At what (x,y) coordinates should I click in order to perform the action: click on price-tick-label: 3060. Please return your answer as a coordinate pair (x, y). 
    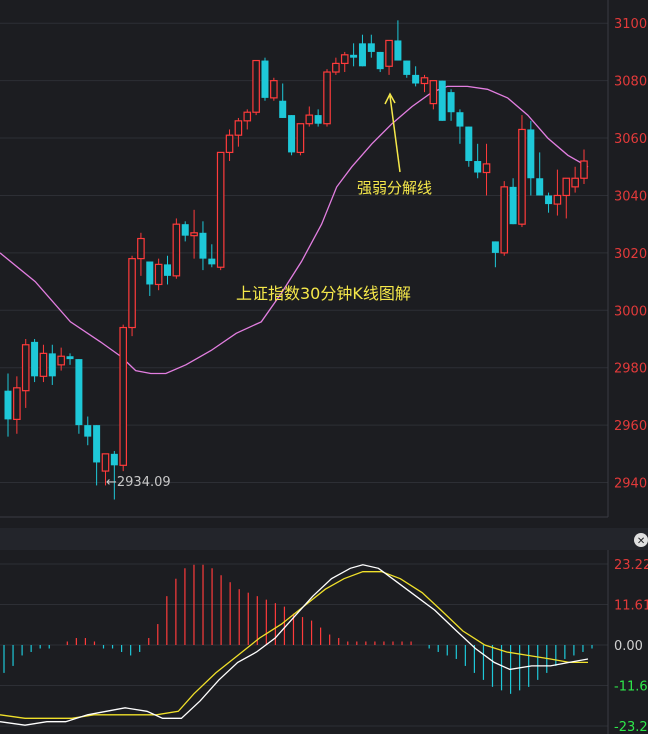
    Looking at the image, I should click on (630, 139).